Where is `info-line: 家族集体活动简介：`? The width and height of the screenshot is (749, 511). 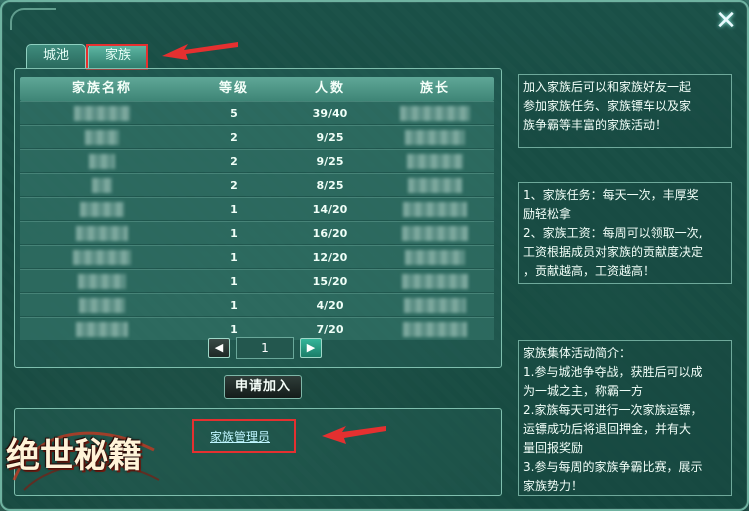 info-line: 家族集体活动简介： is located at coordinates (577, 353).